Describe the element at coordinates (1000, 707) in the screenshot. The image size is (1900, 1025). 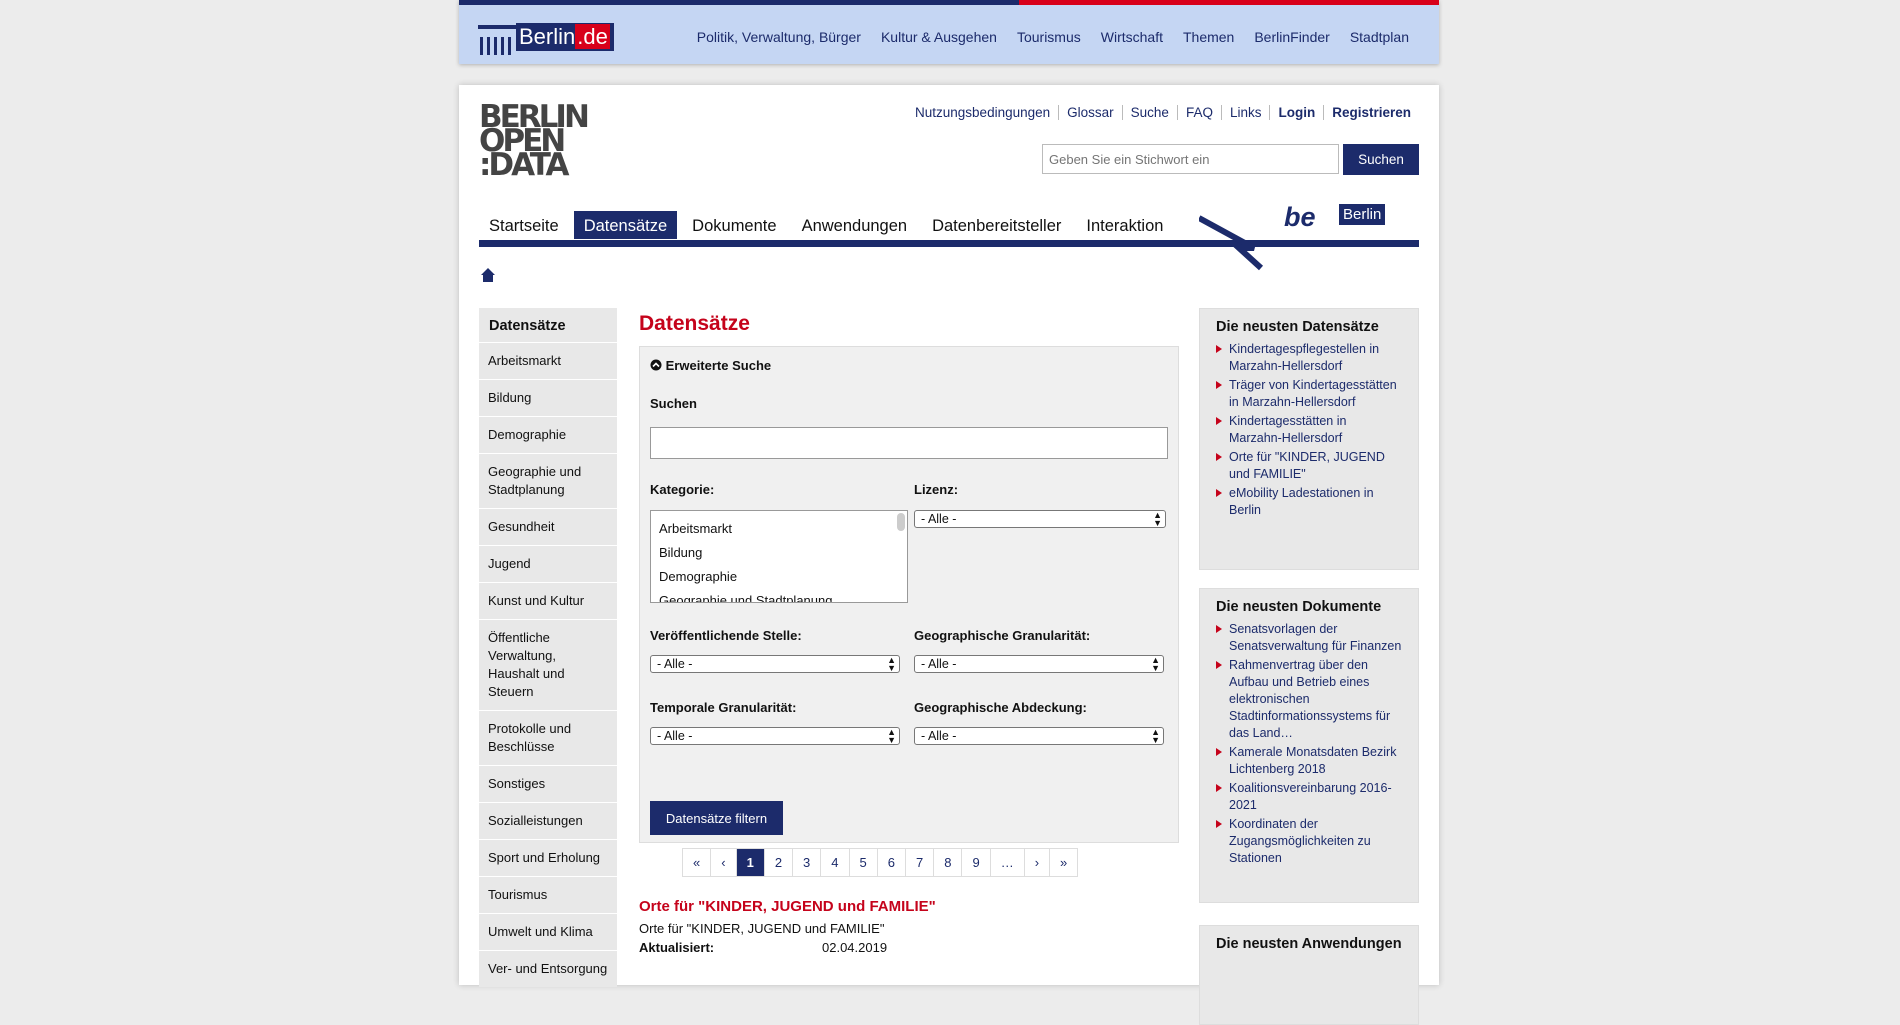
I see `geo-coverage-label: Geographische Abdeckung:` at that location.